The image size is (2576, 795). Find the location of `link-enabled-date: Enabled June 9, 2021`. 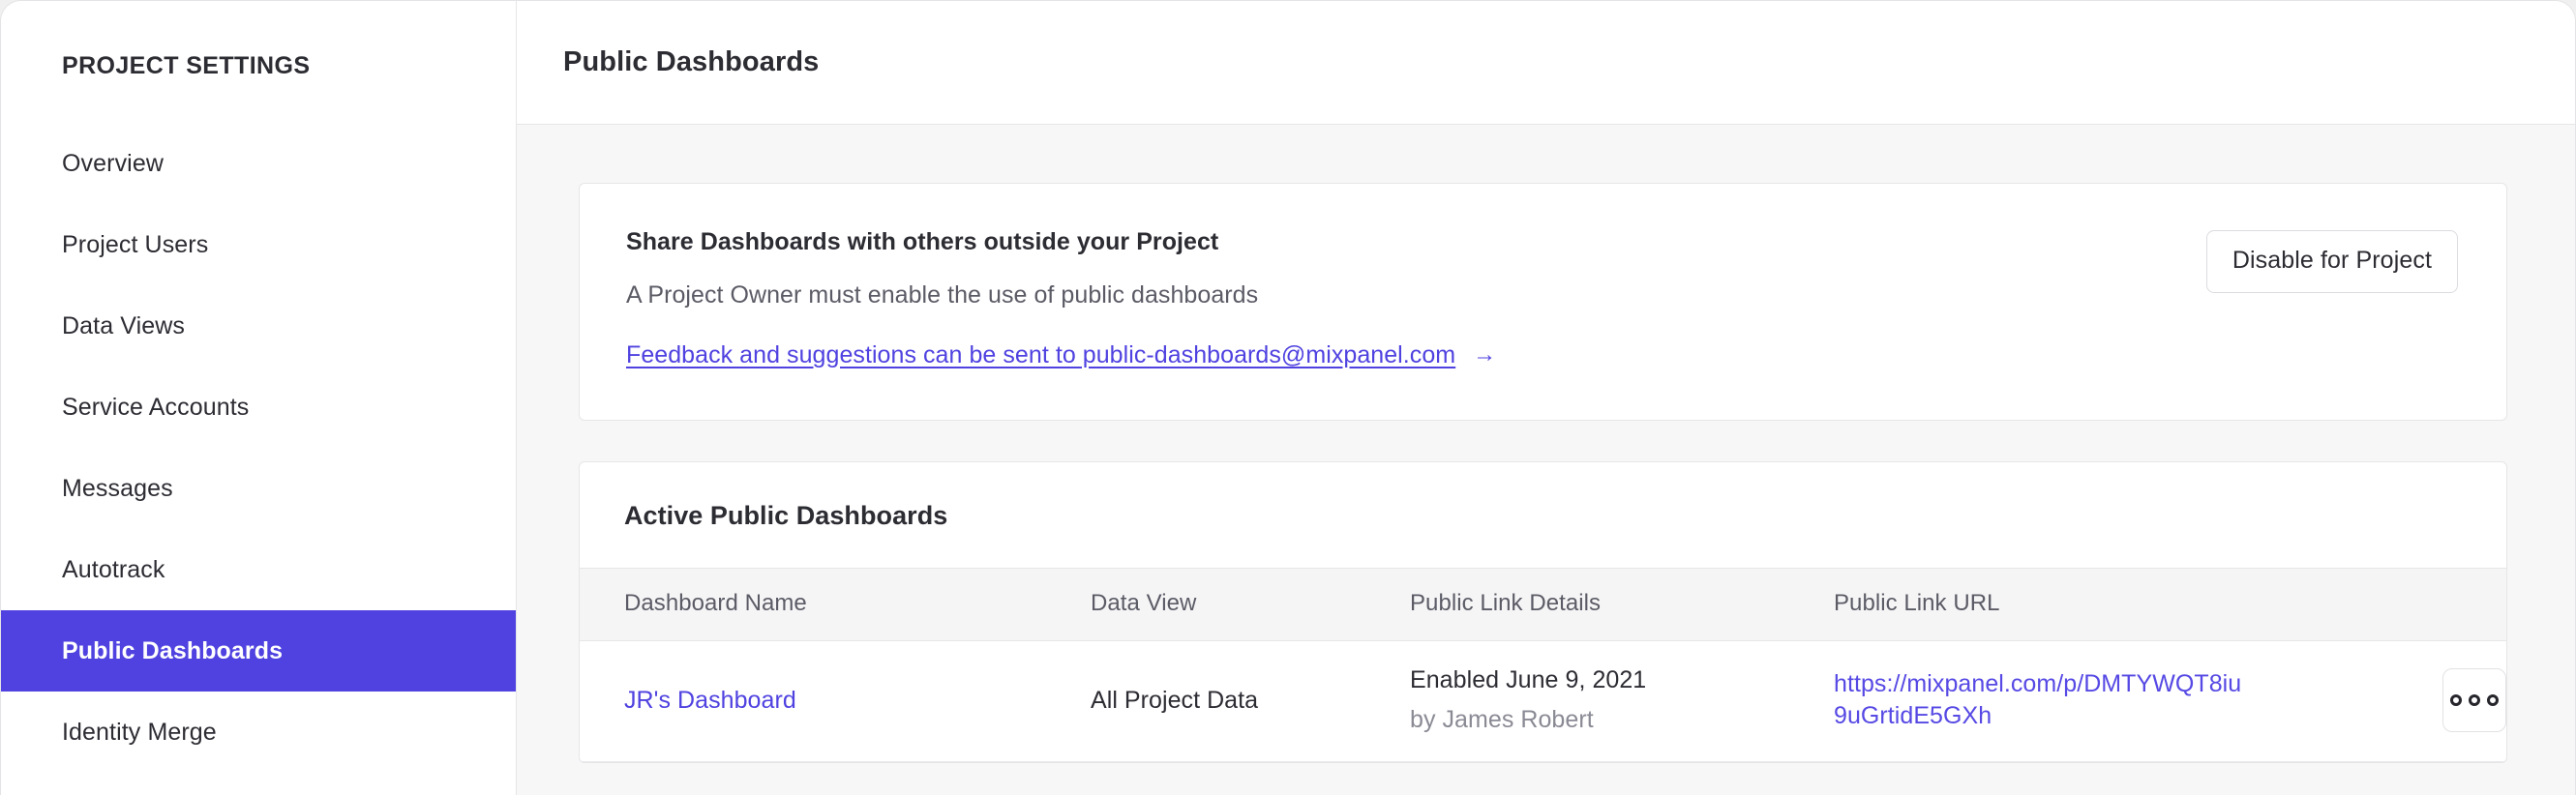

link-enabled-date: Enabled June 9, 2021 is located at coordinates (1528, 679).